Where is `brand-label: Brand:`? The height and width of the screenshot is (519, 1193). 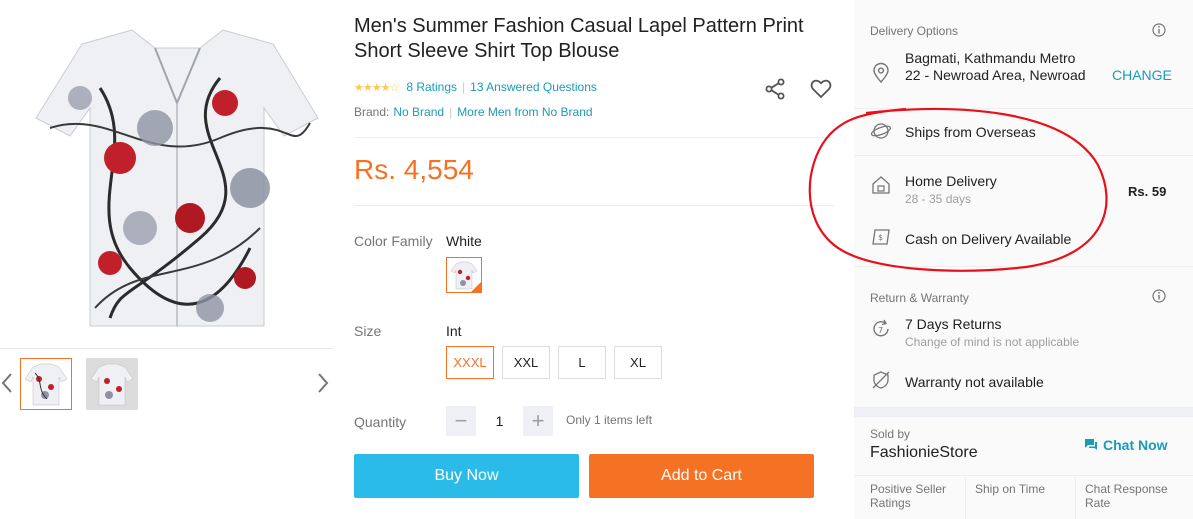
brand-label: Brand: is located at coordinates (372, 112).